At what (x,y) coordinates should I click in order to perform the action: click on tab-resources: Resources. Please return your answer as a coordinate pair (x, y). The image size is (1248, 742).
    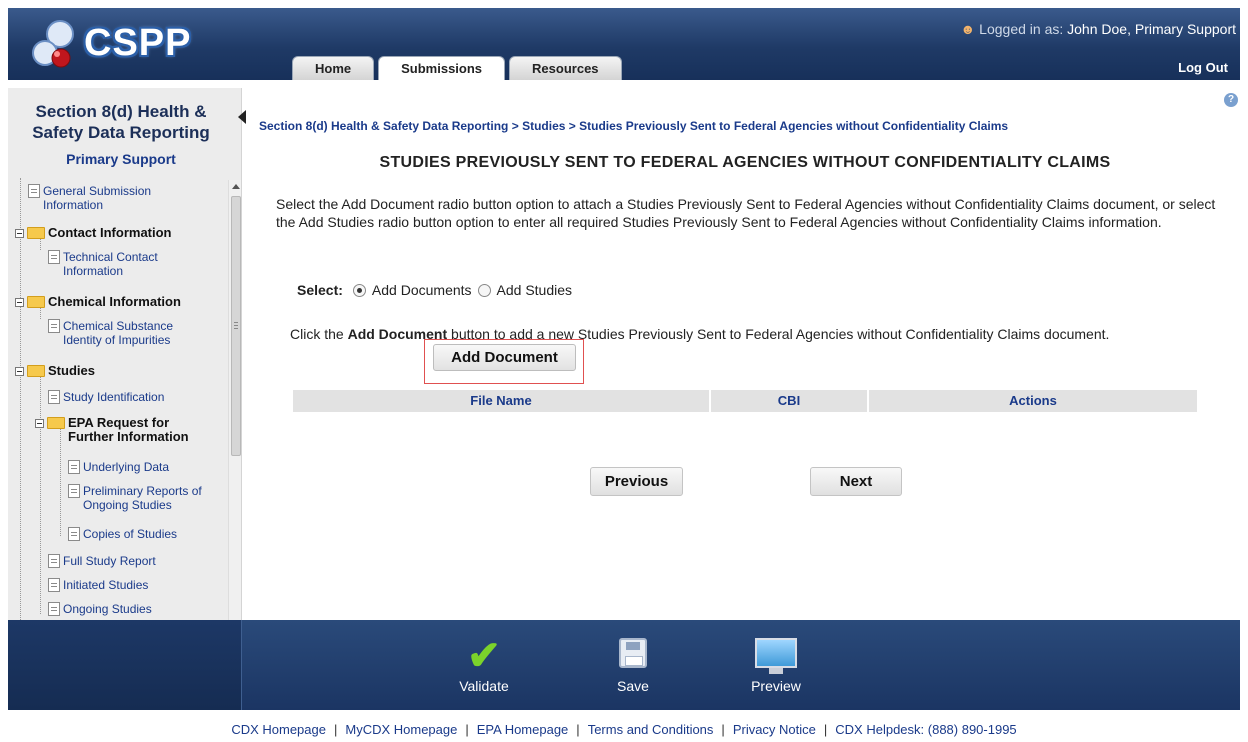
    Looking at the image, I should click on (565, 68).